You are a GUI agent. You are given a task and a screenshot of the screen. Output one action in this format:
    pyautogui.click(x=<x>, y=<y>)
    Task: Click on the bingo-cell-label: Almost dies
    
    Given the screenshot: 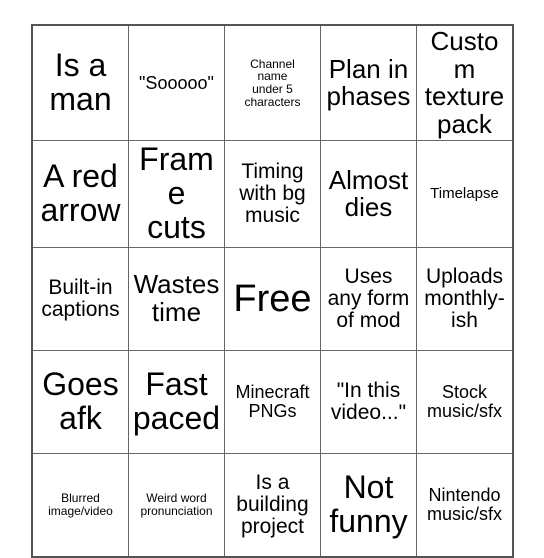 What is the action you would take?
    pyautogui.click(x=368, y=193)
    